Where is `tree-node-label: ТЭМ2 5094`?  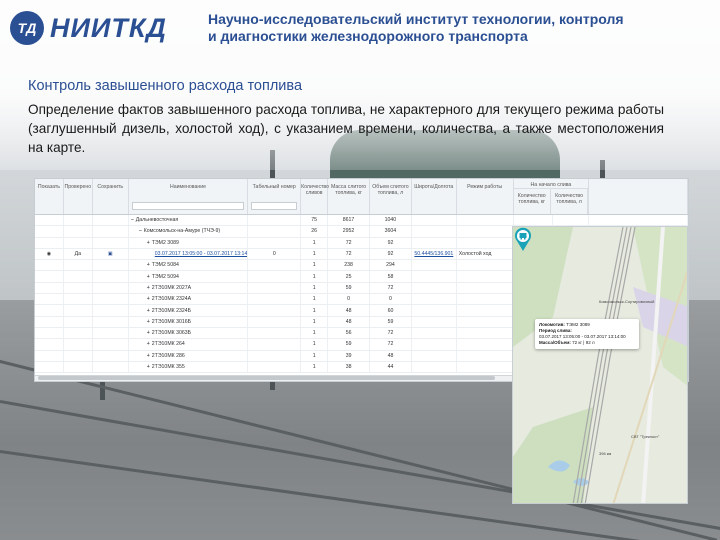 tree-node-label: ТЭМ2 5094 is located at coordinates (165, 276).